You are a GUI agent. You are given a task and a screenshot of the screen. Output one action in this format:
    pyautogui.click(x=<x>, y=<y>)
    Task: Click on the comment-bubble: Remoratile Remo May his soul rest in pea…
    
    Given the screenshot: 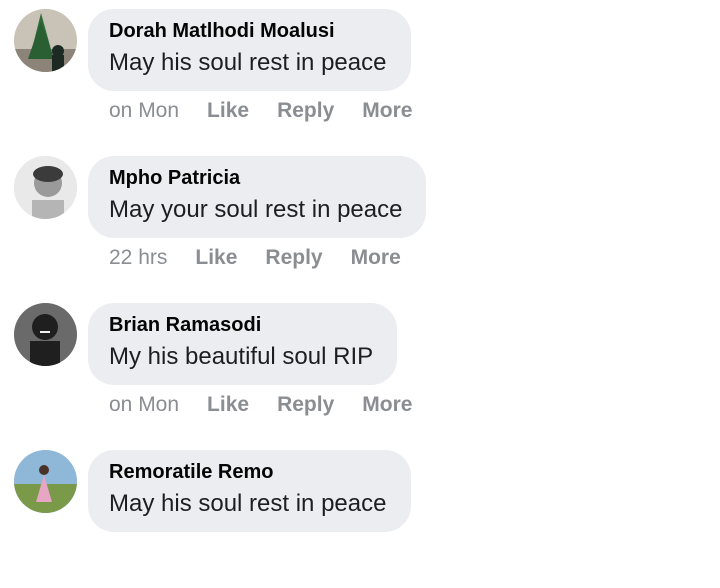 What is the action you would take?
    pyautogui.click(x=249, y=491)
    